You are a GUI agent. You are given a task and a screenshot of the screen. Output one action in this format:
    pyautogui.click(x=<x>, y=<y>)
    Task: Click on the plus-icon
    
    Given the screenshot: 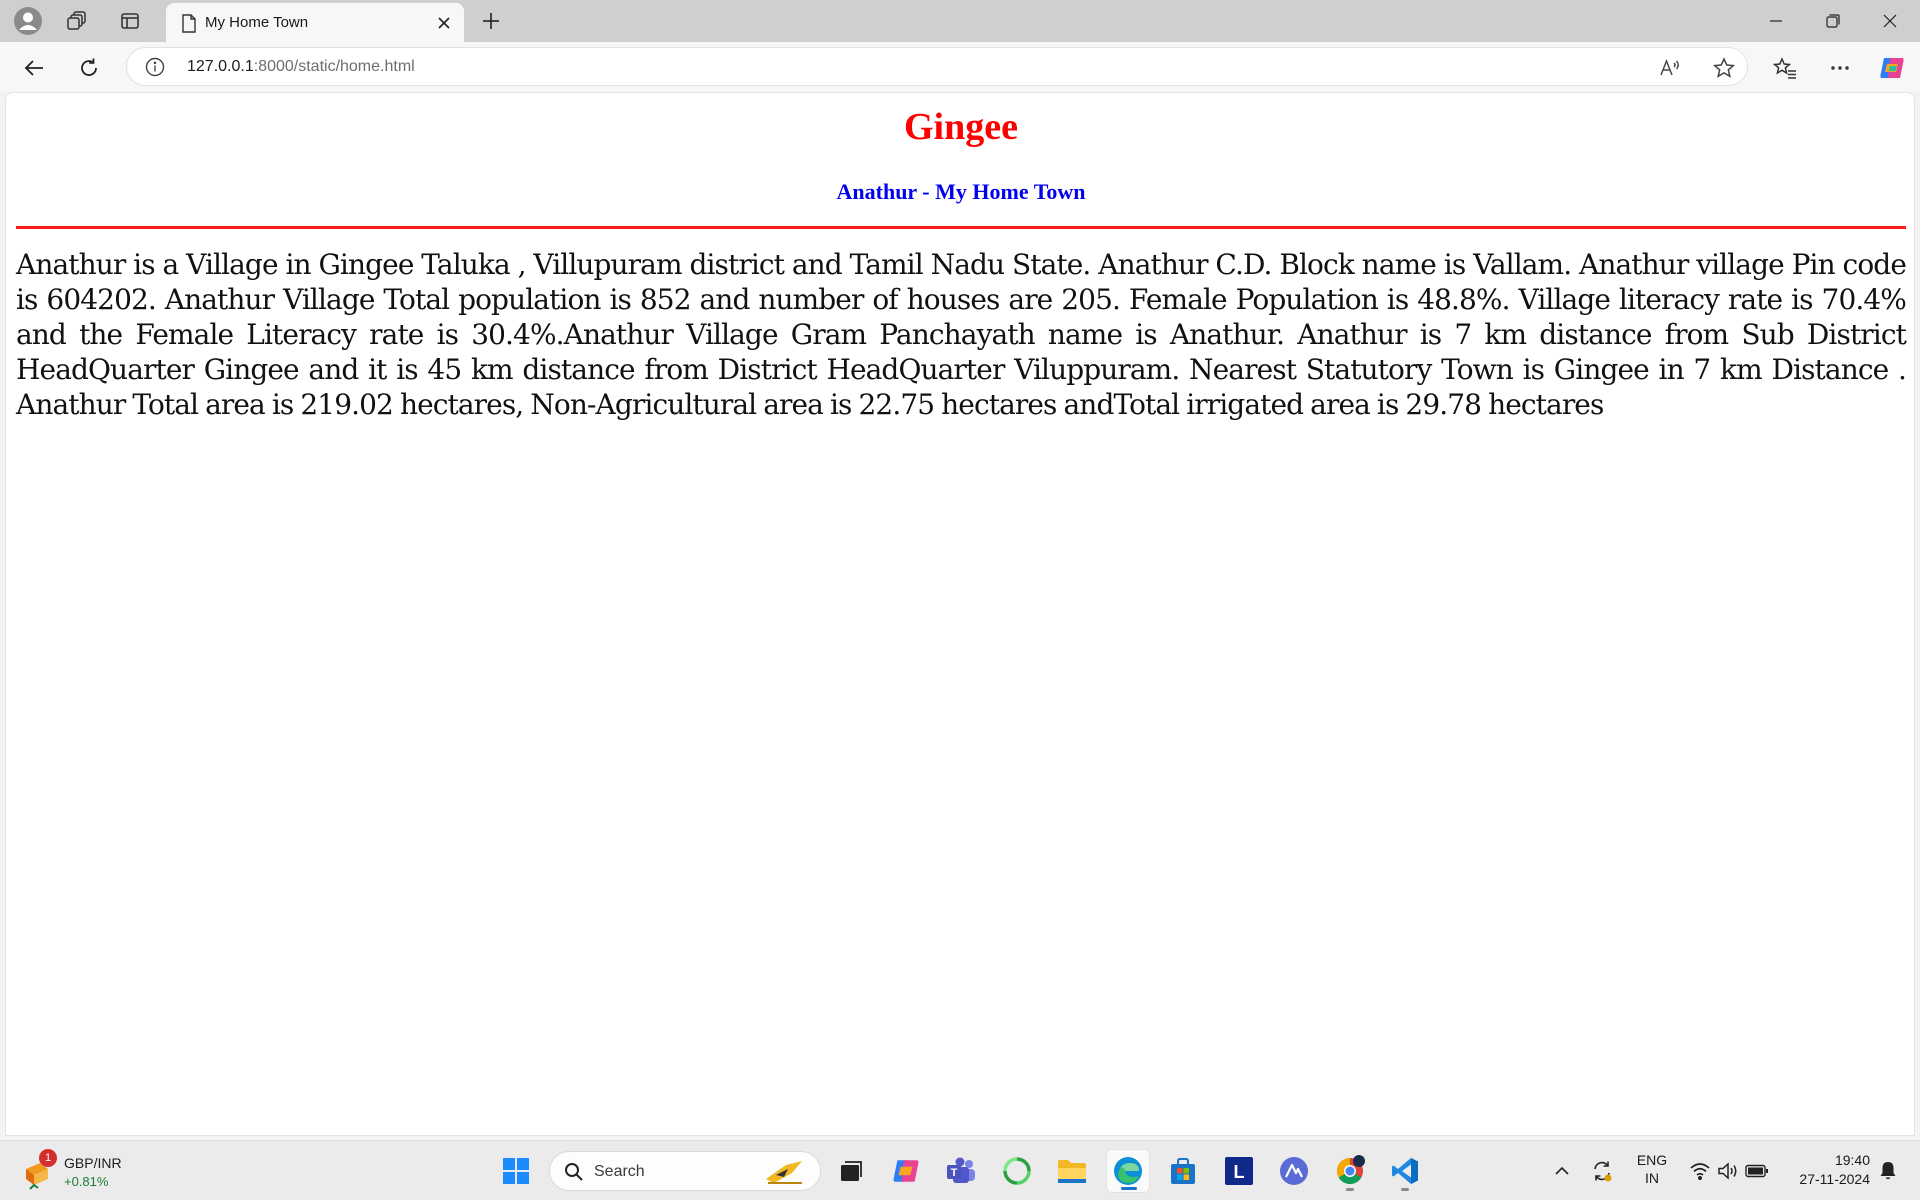 What is the action you would take?
    pyautogui.click(x=491, y=21)
    